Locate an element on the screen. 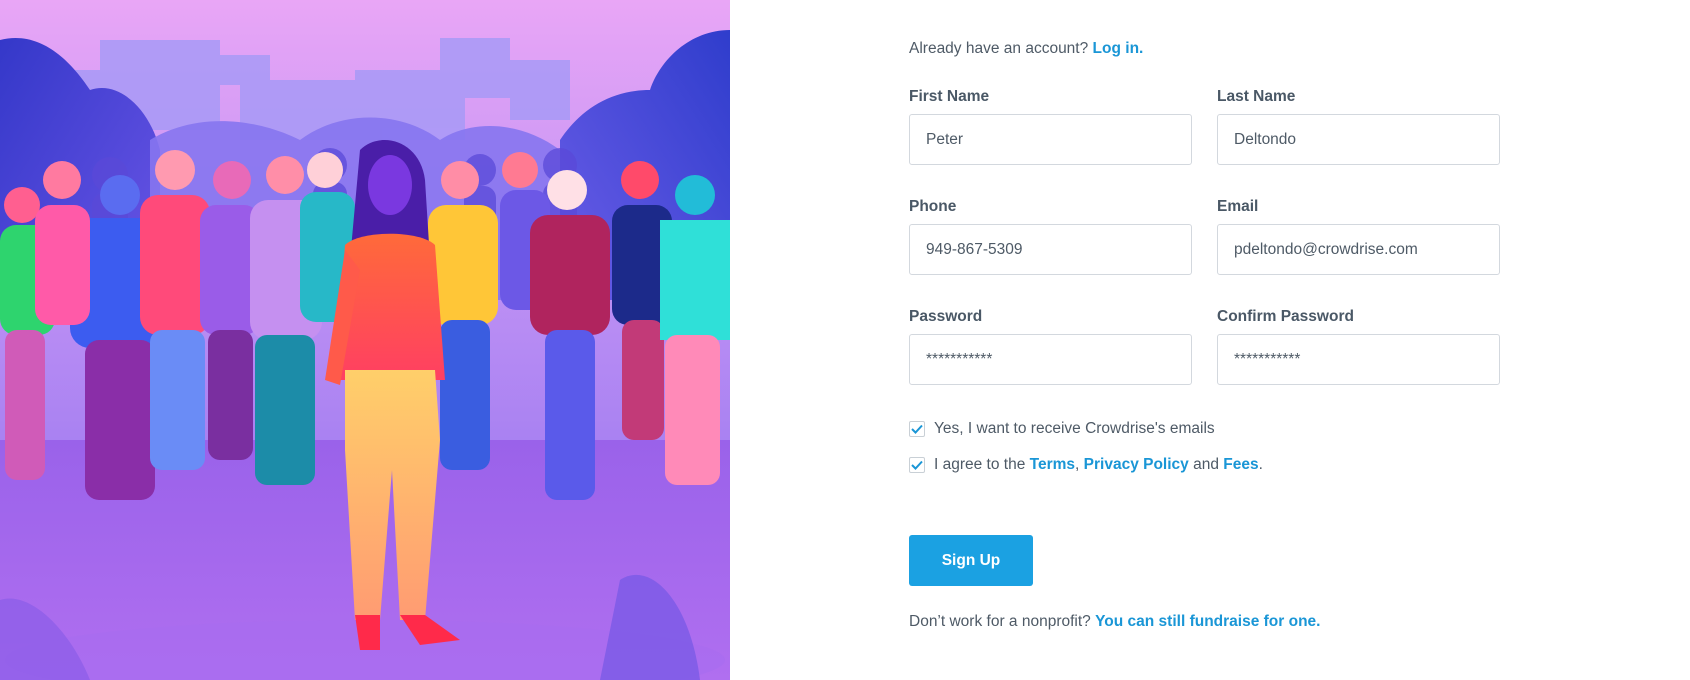 Image resolution: width=1690 pixels, height=680 pixels. email-optin-checkbox is located at coordinates (917, 429).